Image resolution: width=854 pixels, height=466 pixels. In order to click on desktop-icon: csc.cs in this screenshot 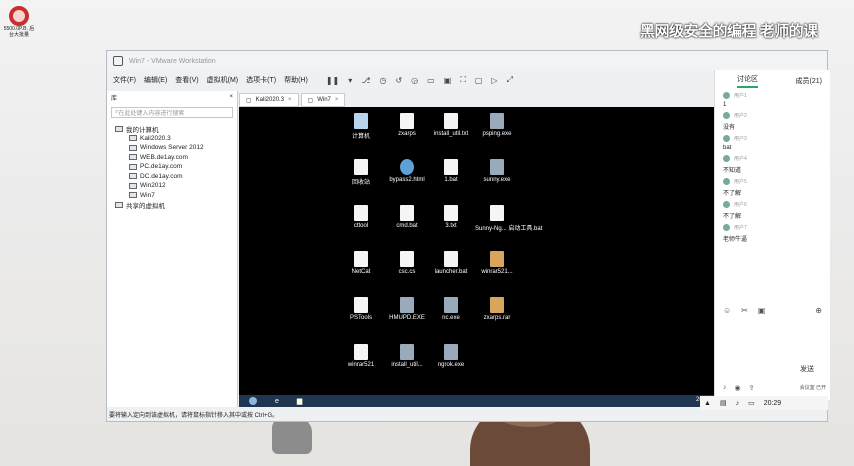, I will do `click(407, 263)`.